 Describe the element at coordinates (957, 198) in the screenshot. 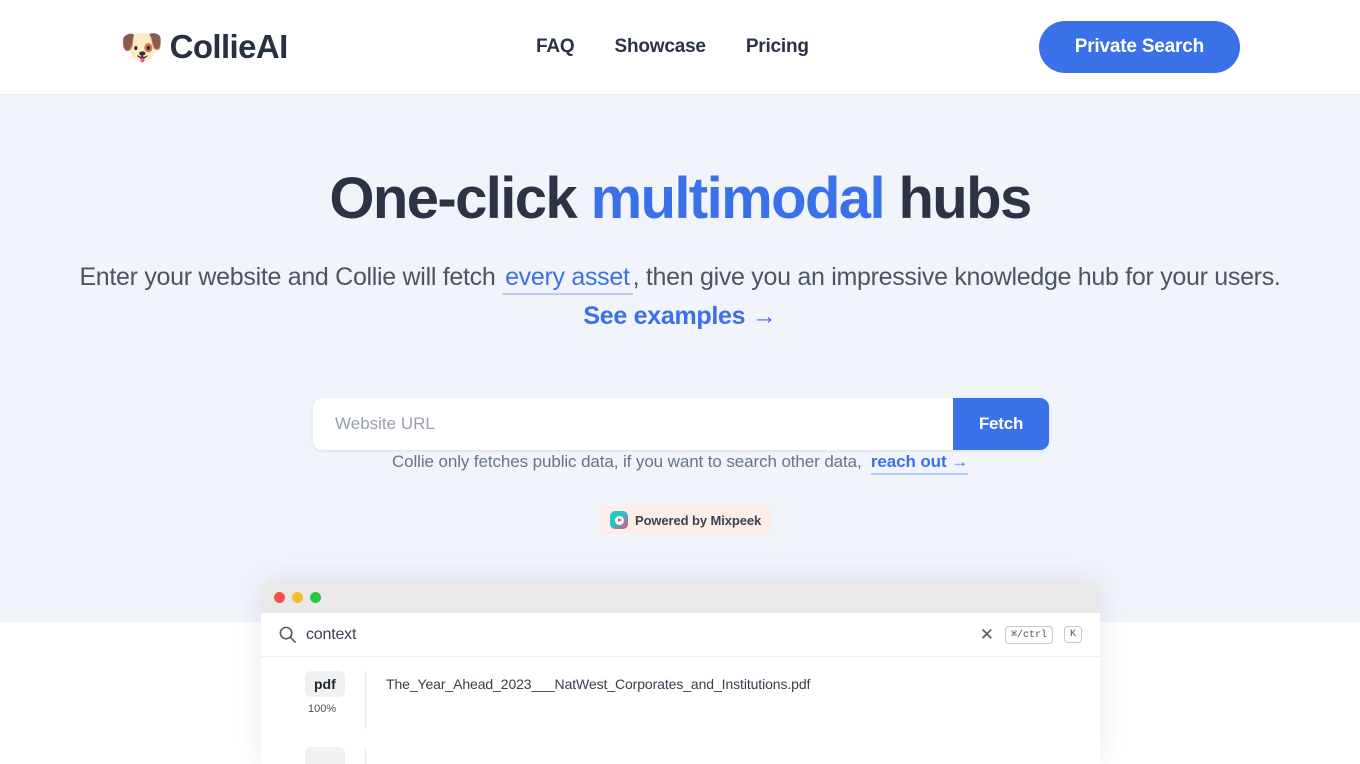

I see `headline-part-2: hubs` at that location.